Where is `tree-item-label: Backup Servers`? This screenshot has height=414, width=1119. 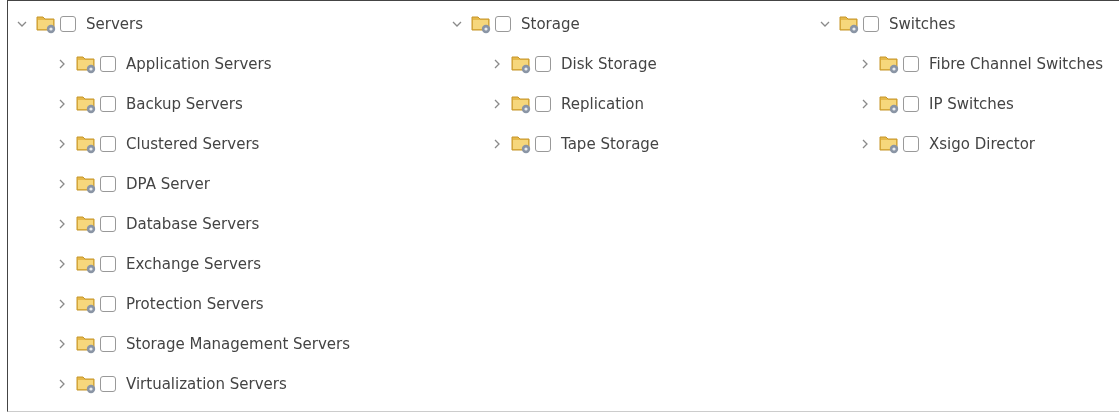 tree-item-label: Backup Servers is located at coordinates (184, 104).